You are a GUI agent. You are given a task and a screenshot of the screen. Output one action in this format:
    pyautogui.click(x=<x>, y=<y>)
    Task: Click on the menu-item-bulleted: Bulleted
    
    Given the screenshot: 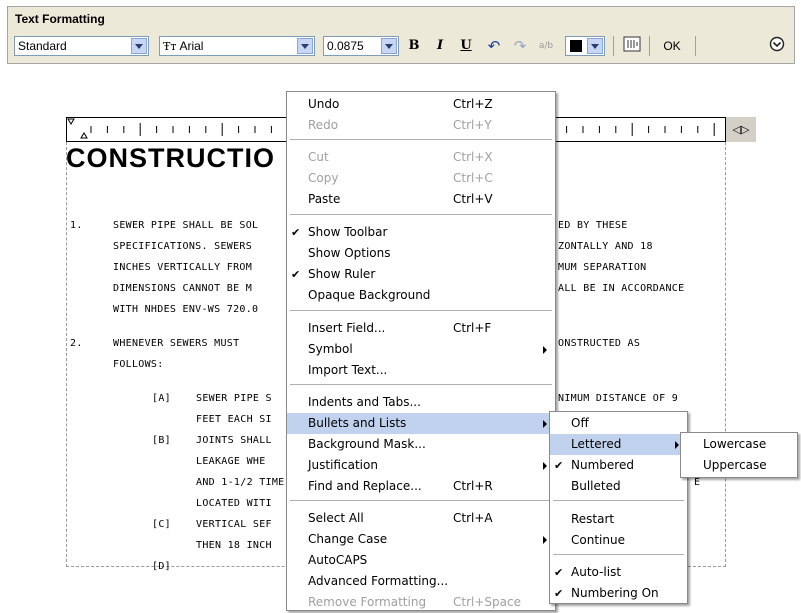 What is the action you would take?
    pyautogui.click(x=618, y=486)
    